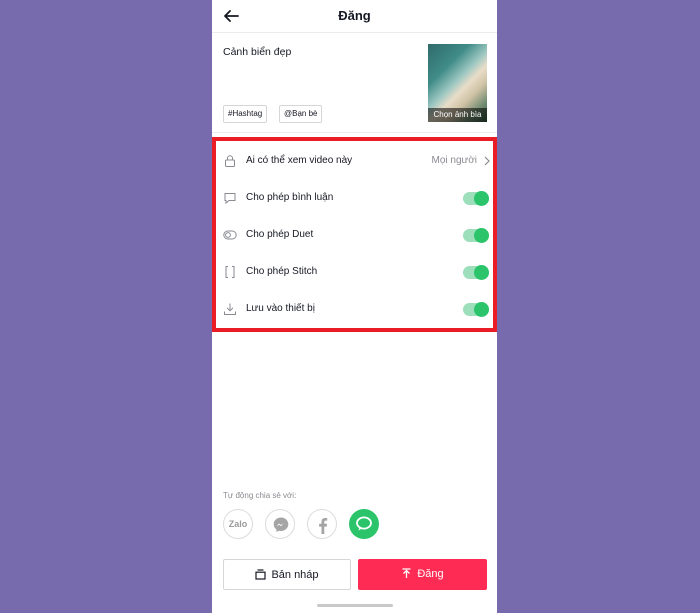 The height and width of the screenshot is (613, 700). What do you see at coordinates (230, 272) in the screenshot?
I see `stitch-icon` at bounding box center [230, 272].